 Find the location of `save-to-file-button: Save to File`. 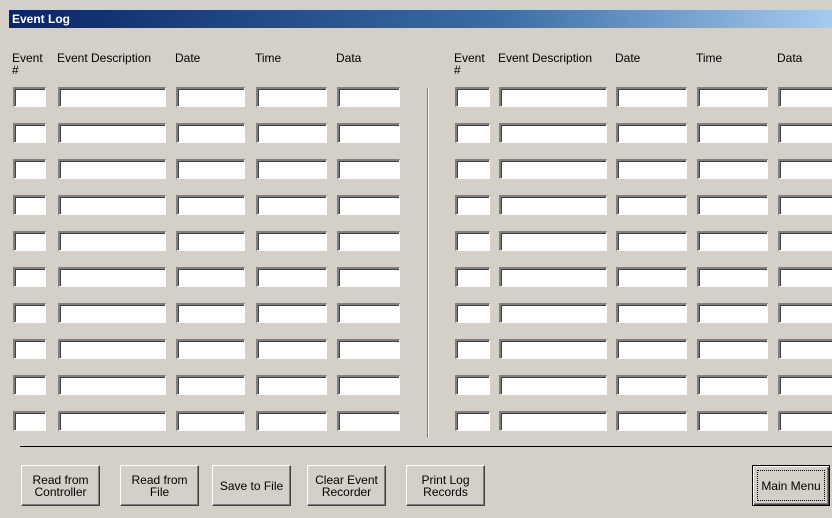

save-to-file-button: Save to File is located at coordinates (251, 485).